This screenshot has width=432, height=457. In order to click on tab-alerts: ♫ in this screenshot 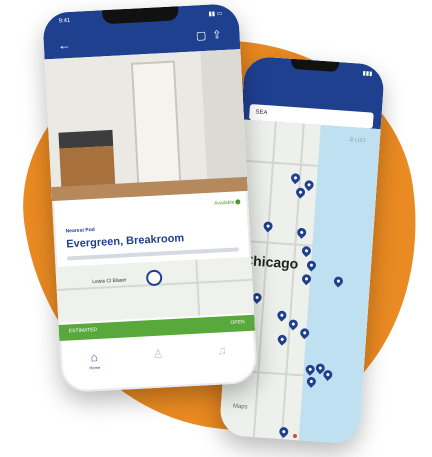, I will do `click(222, 351)`.